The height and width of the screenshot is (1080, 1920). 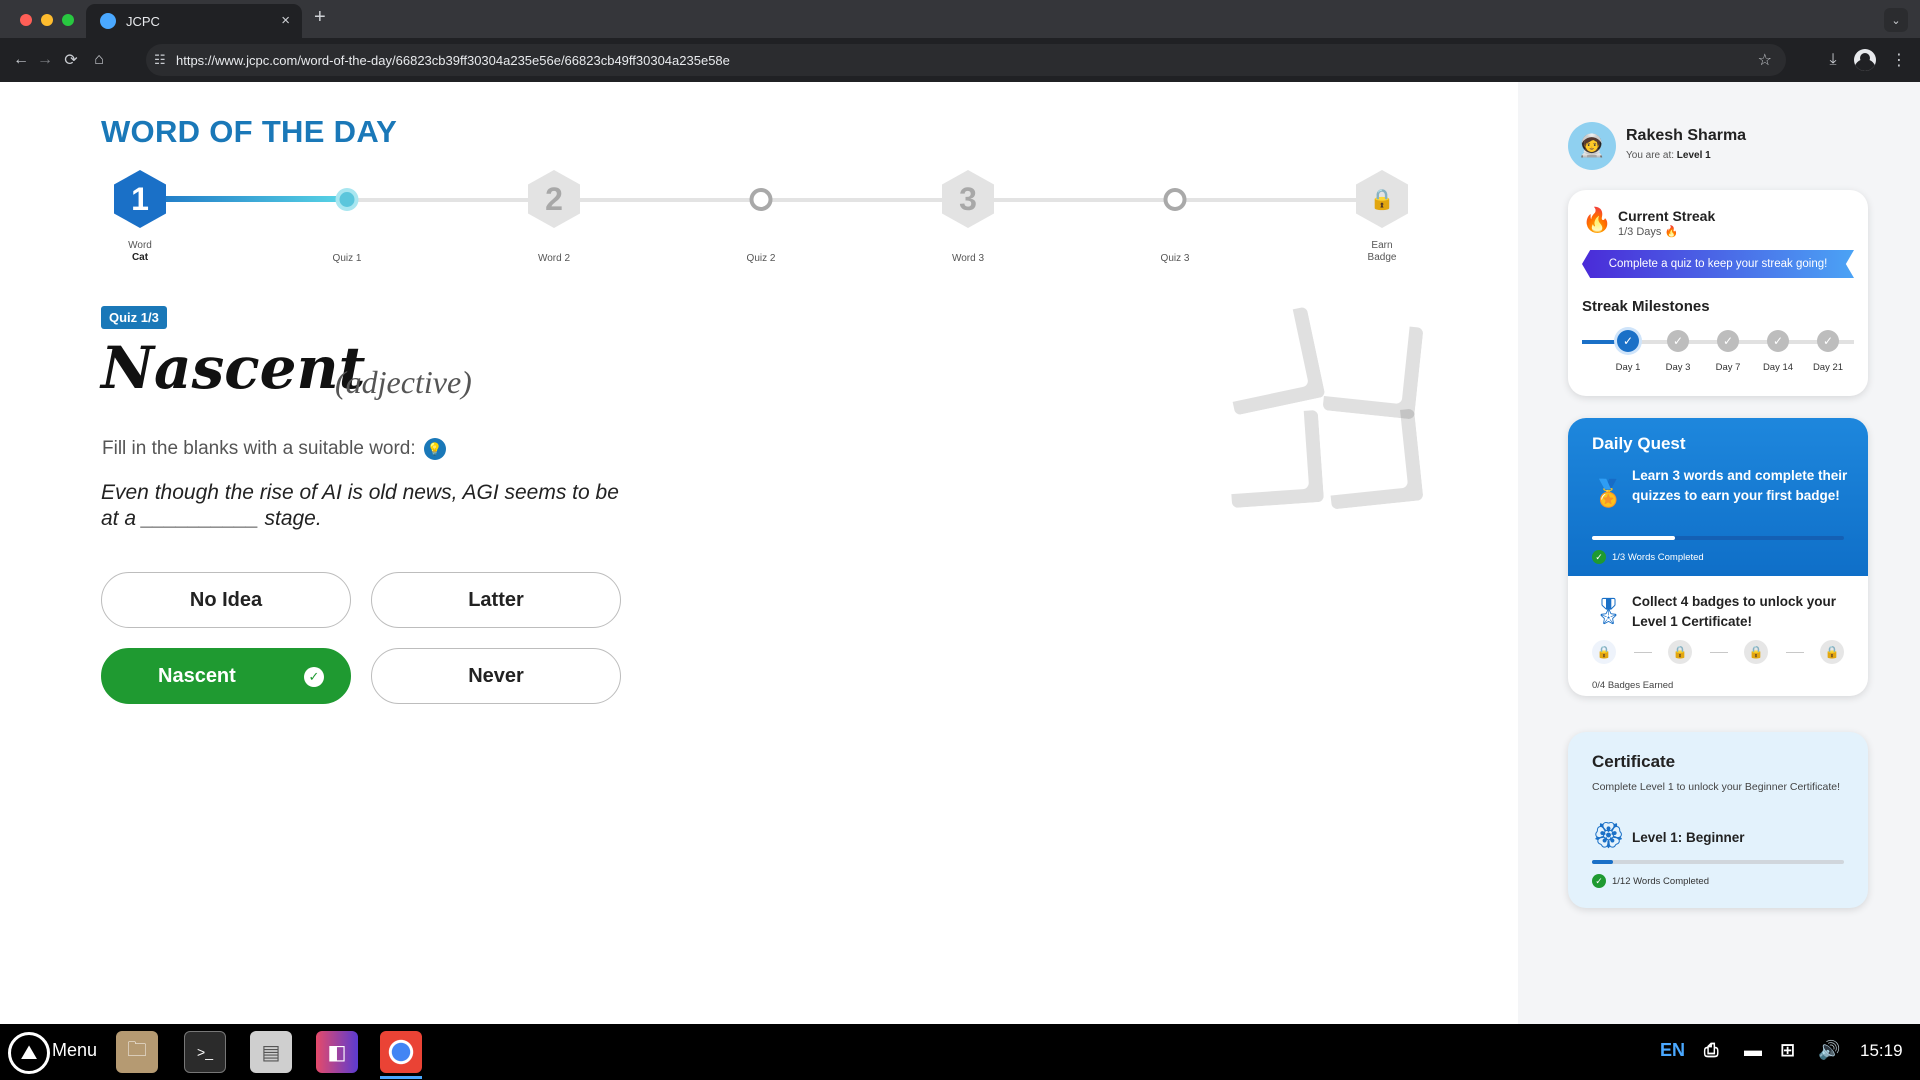 What do you see at coordinates (1609, 611) in the screenshot?
I see `badge-medal-icon: 🎖` at bounding box center [1609, 611].